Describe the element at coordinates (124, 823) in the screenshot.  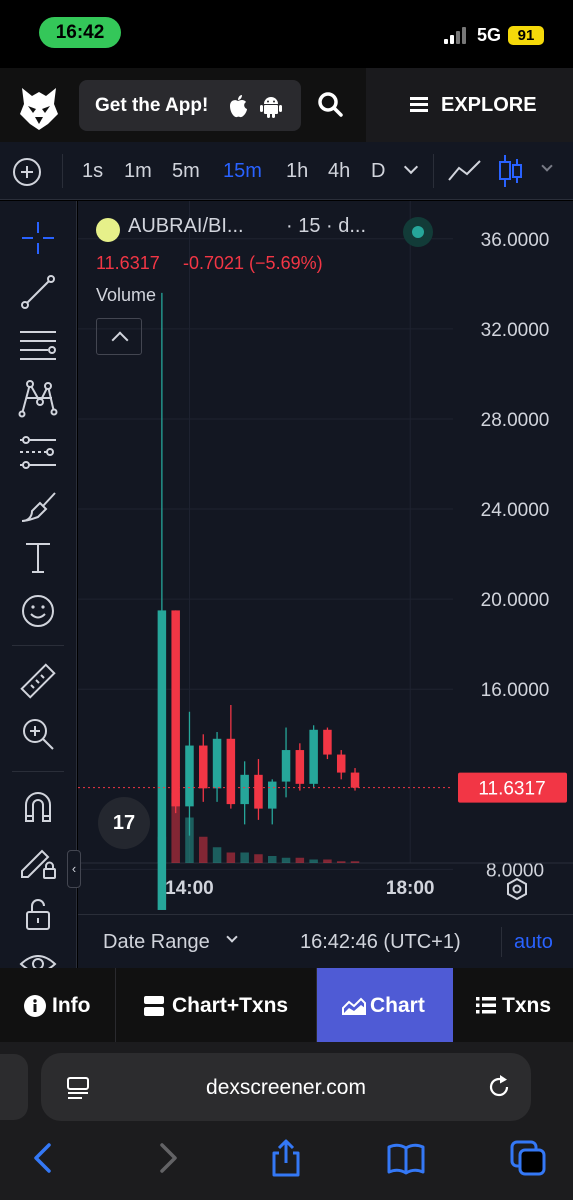
I see `tradingview-logo: 17` at that location.